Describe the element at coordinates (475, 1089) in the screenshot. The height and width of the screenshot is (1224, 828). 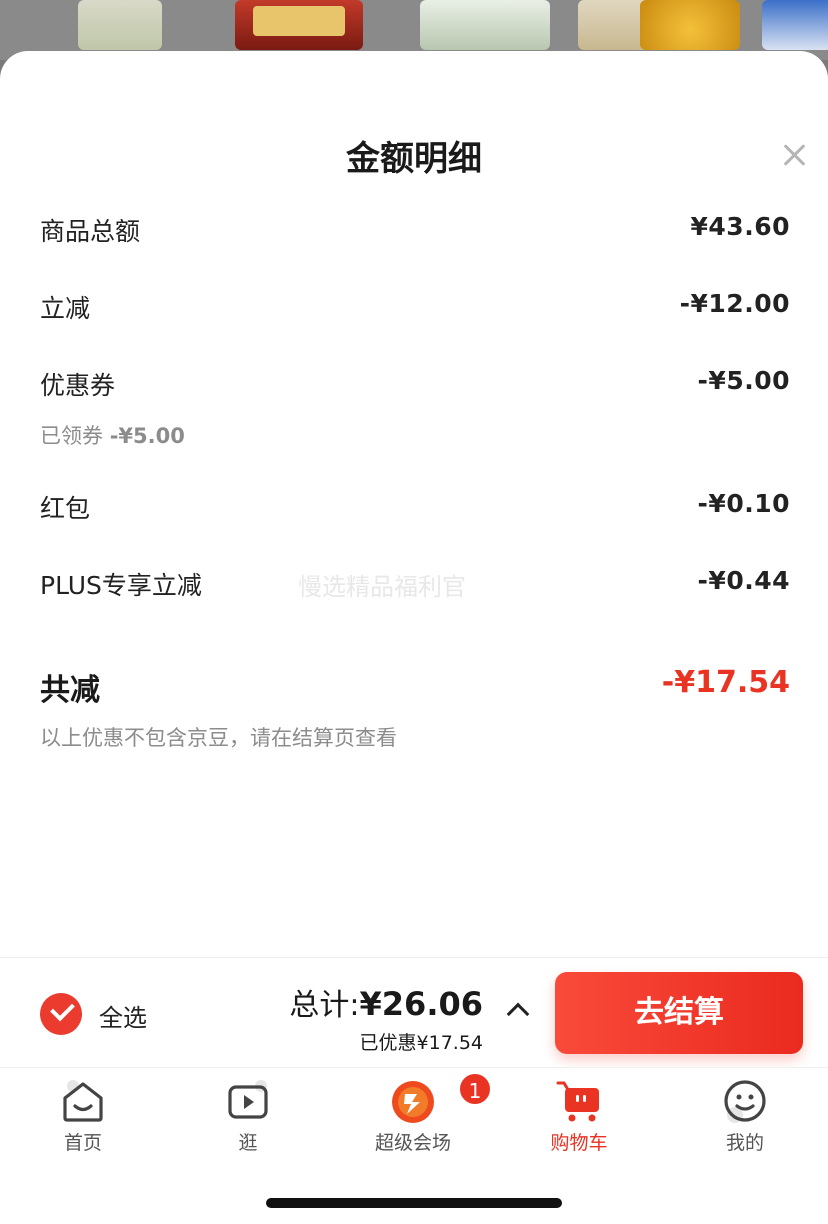
I see `notification-badge: 1` at that location.